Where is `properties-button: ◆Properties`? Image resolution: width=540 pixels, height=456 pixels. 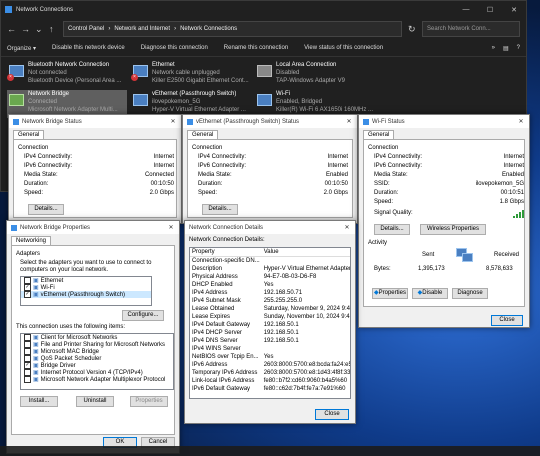
properties-button: ◆Properties is located at coordinates (390, 293).